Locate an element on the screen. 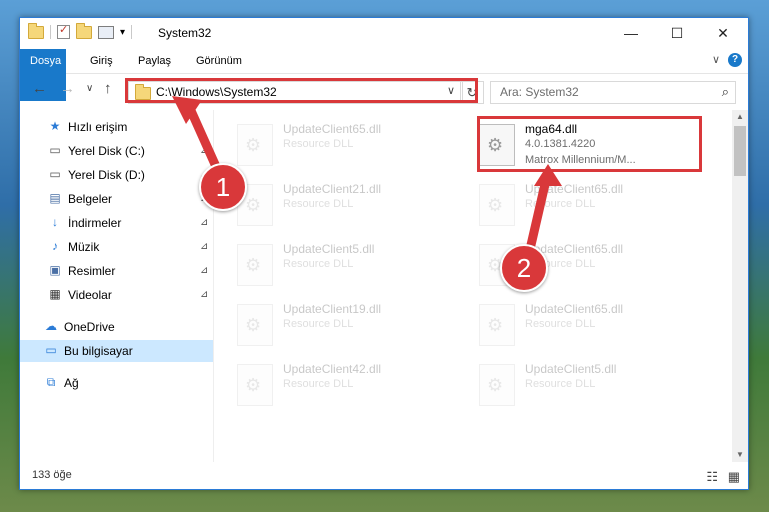  arrow-2-head is located at coordinates (548, 175).